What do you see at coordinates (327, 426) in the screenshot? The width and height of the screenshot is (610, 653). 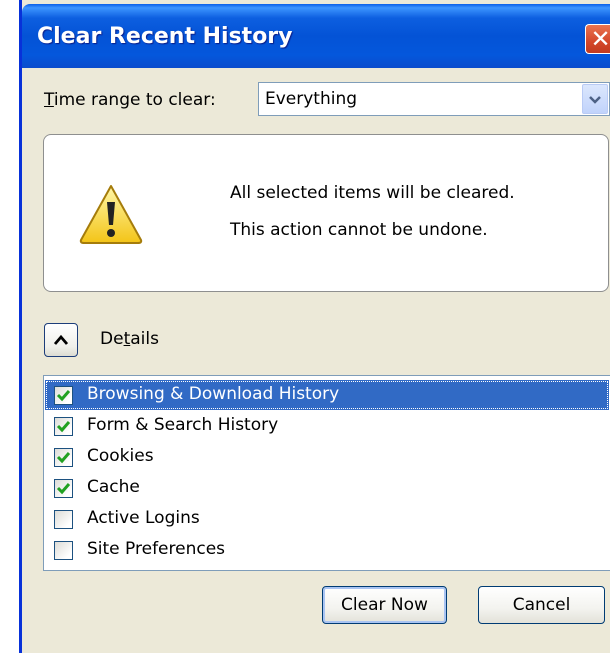 I see `list-item-form-search-history: Form & Search History` at bounding box center [327, 426].